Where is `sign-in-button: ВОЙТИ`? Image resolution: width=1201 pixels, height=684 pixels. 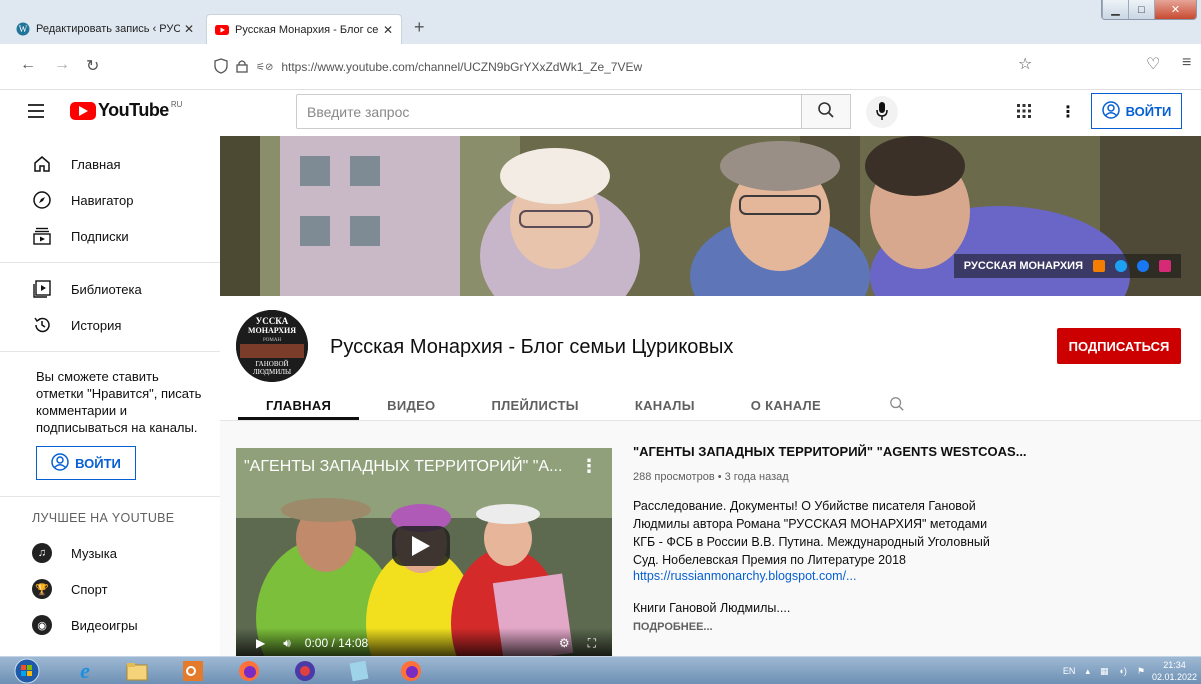
sign-in-button: ВОЙТИ is located at coordinates (1136, 111).